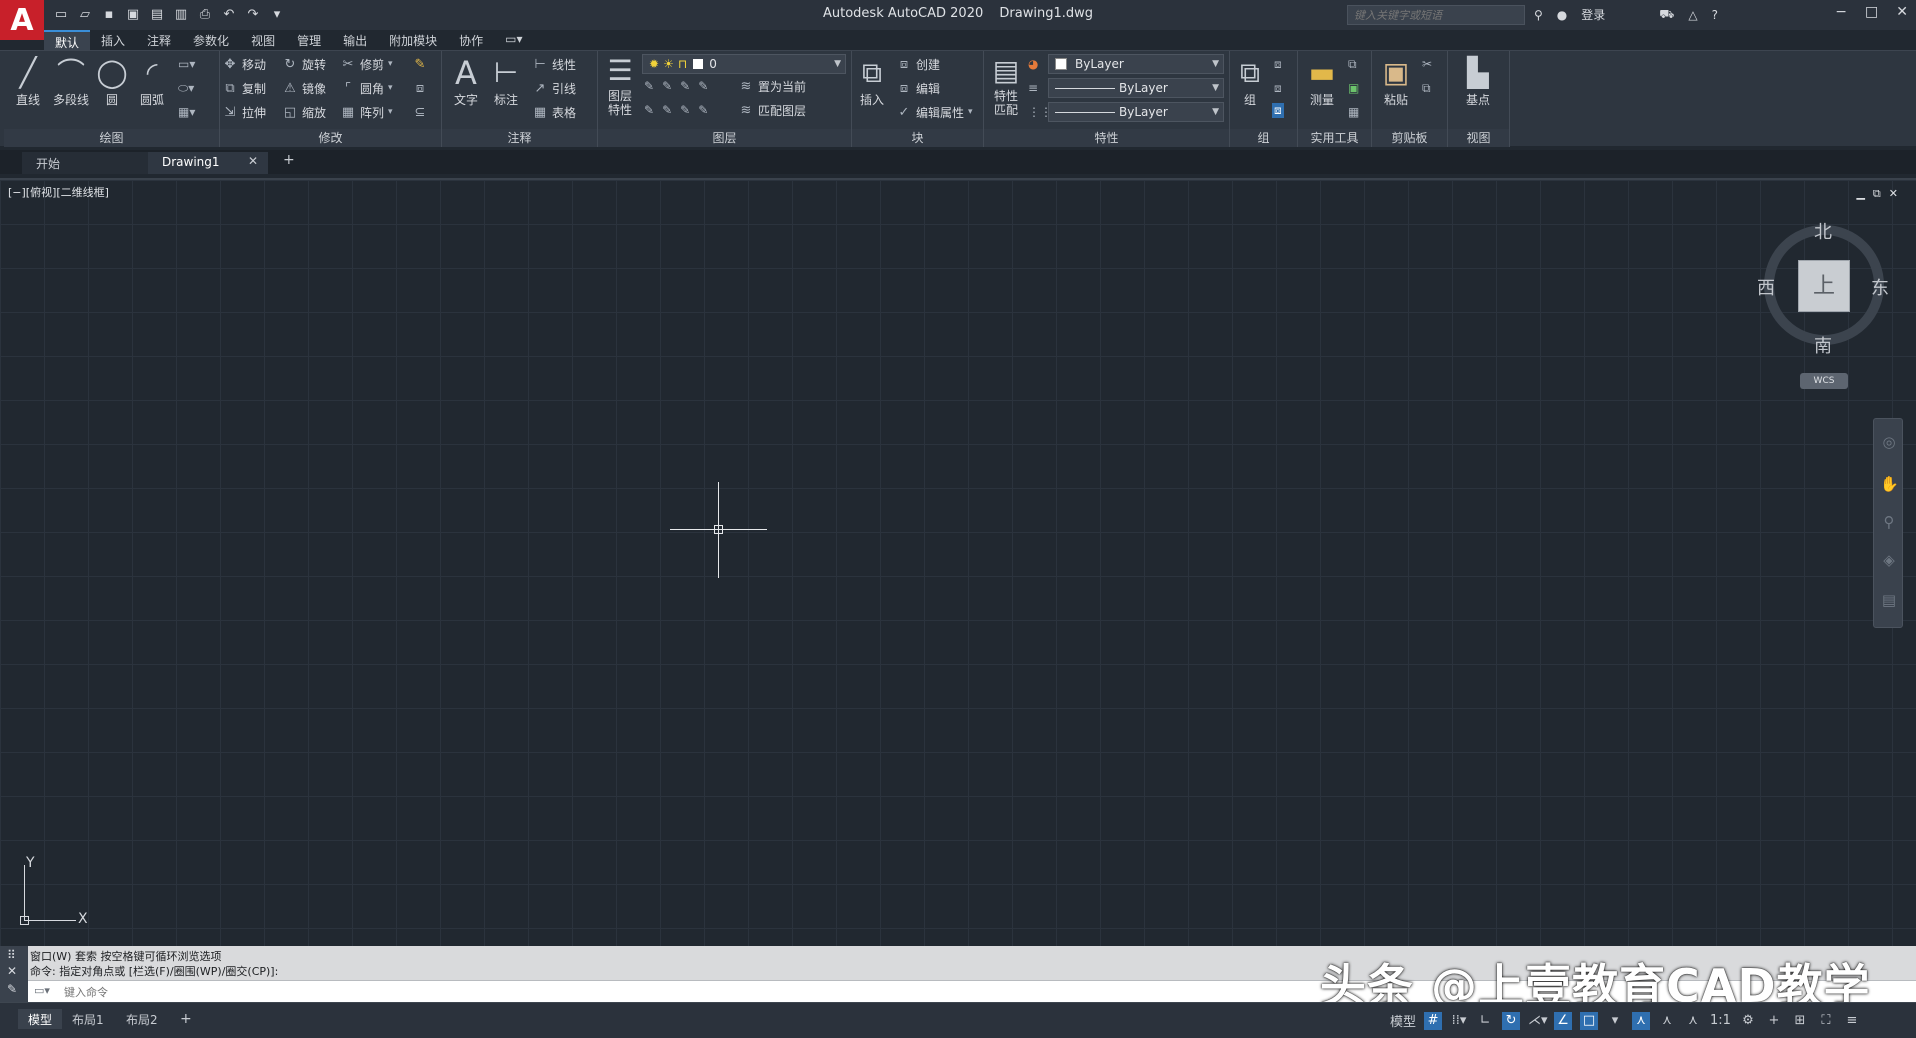 The width and height of the screenshot is (1916, 1038). I want to click on pan-icon: ✋, so click(1889, 484).